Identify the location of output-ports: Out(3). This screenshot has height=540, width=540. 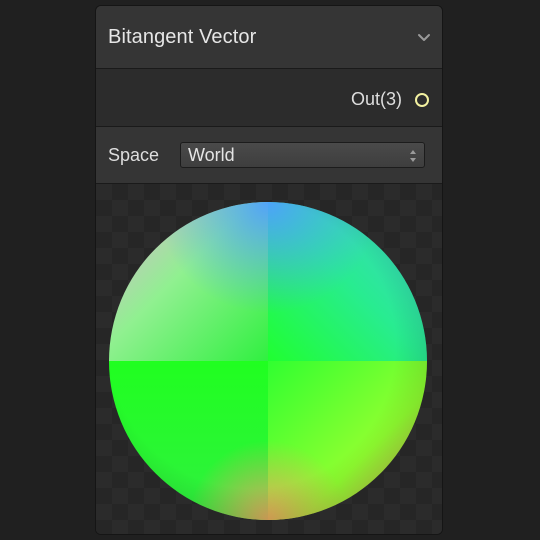
(269, 98).